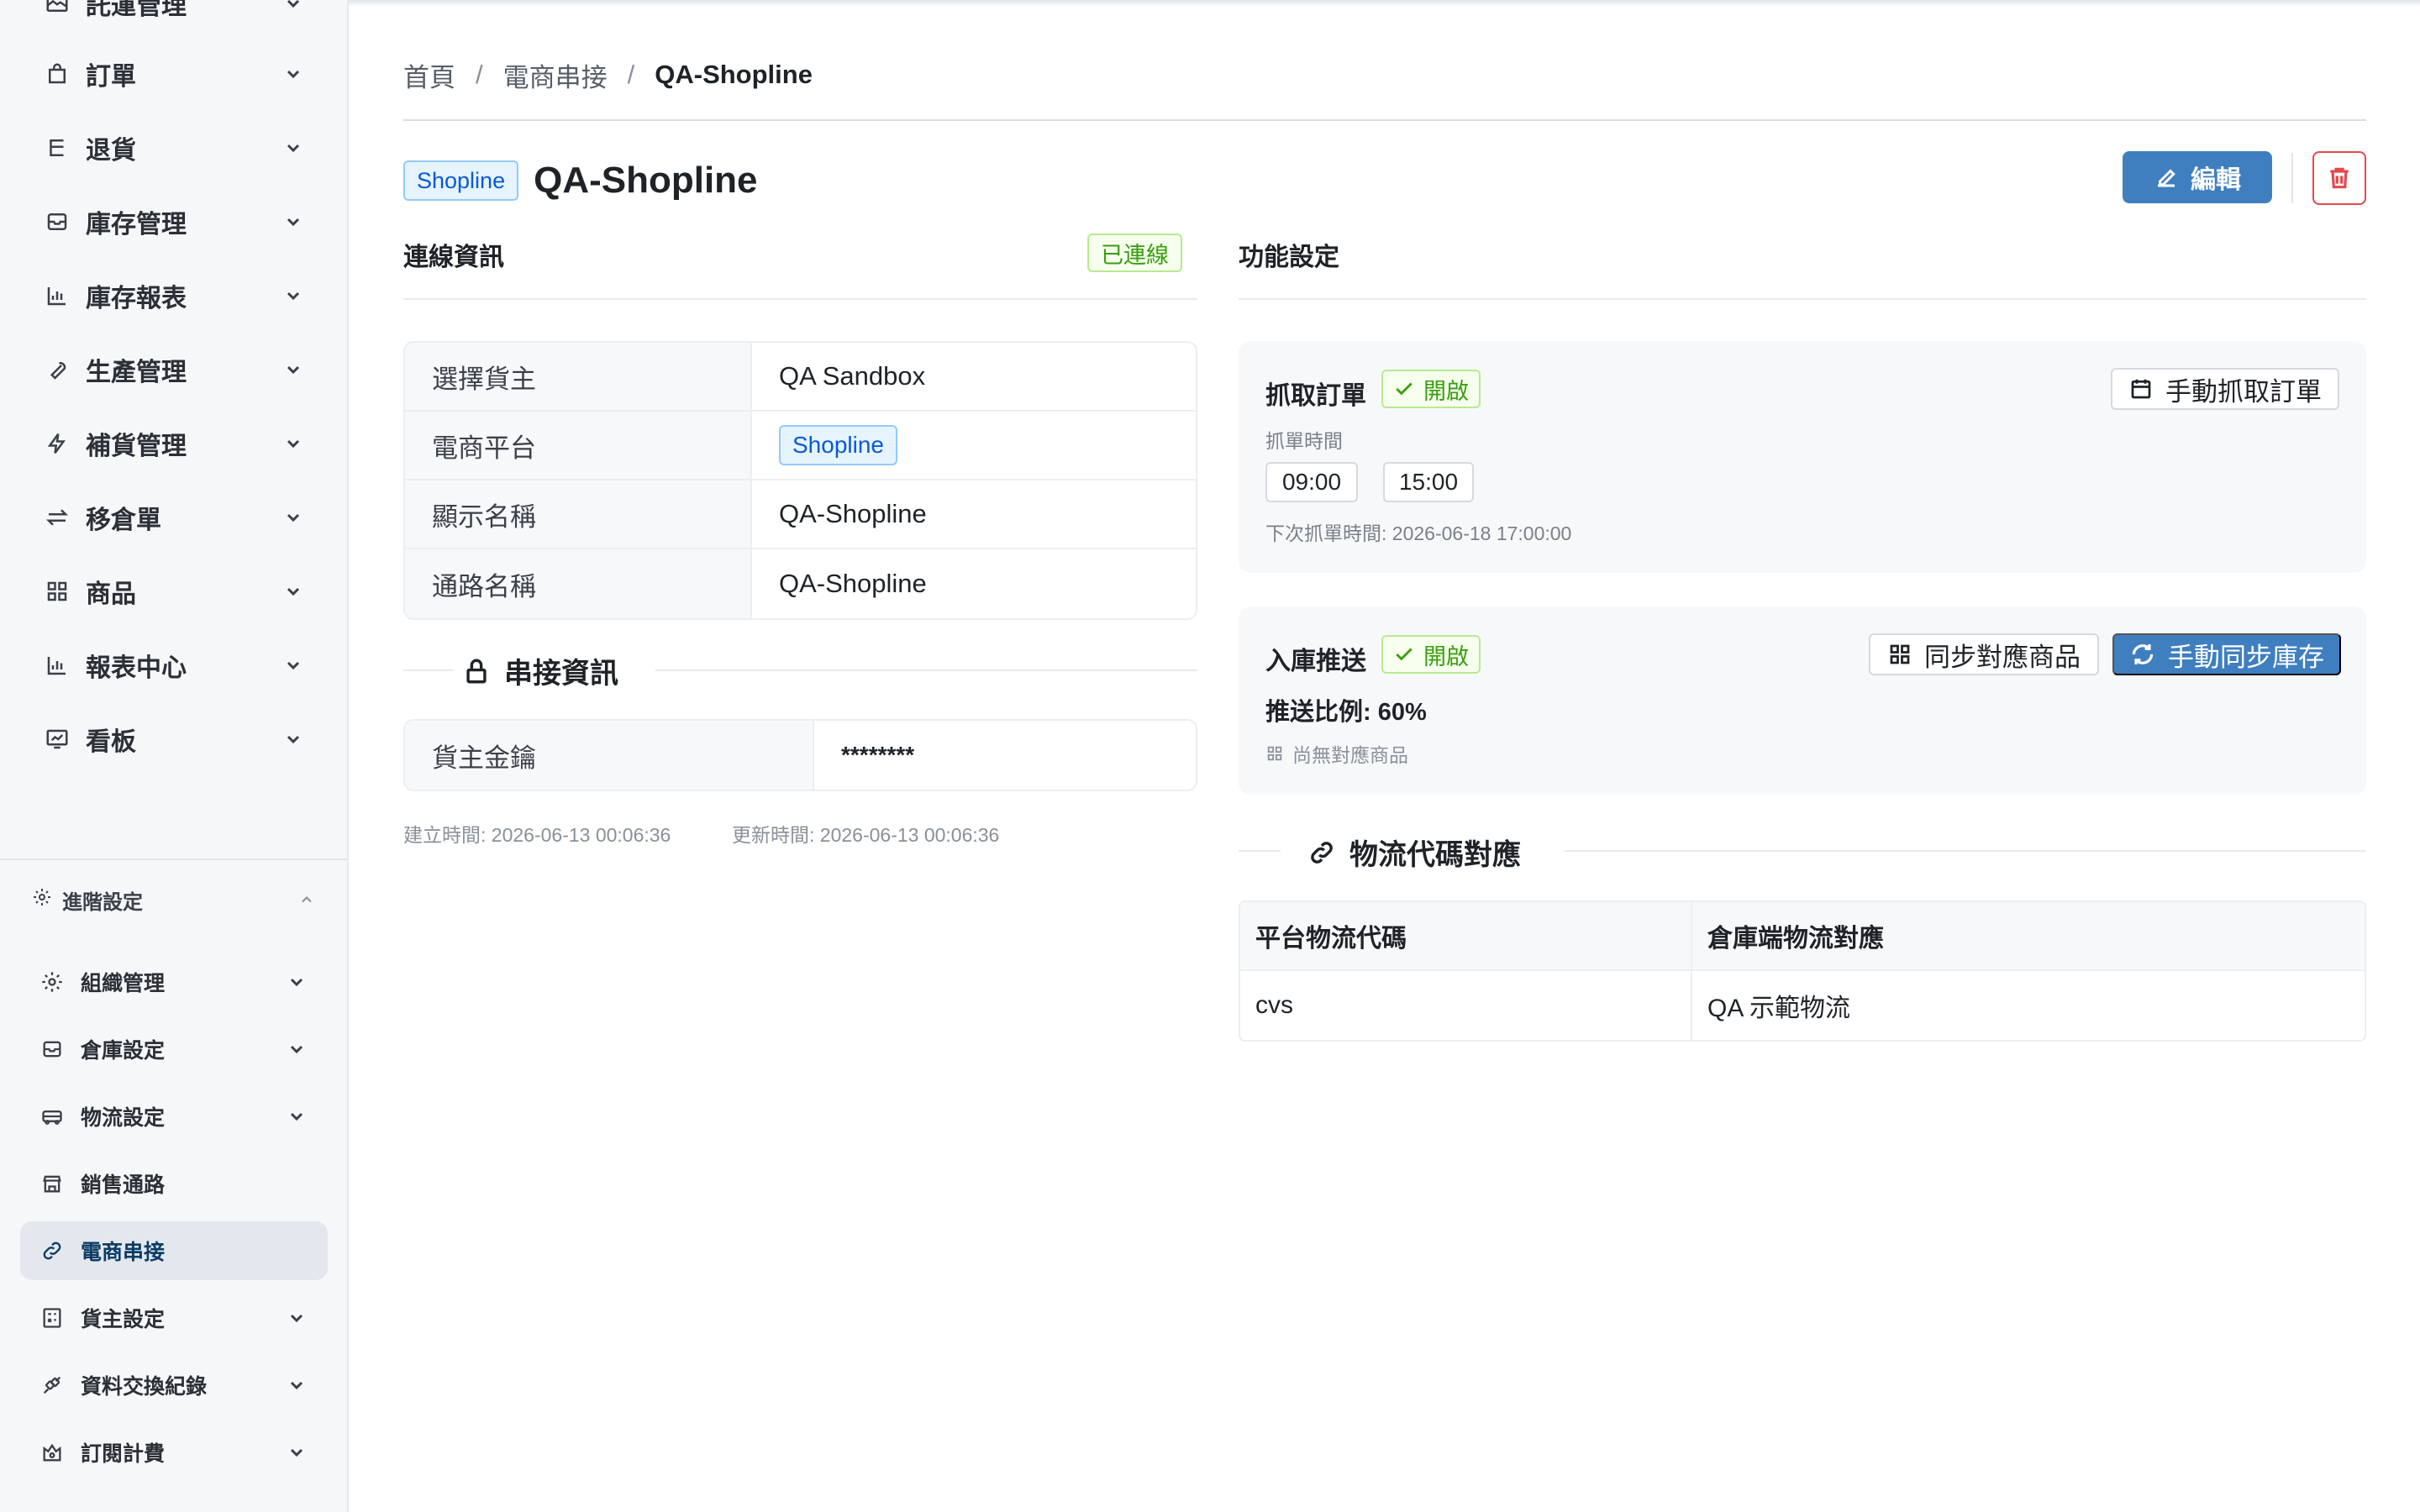 The image size is (2420, 1512). What do you see at coordinates (2166, 178) in the screenshot?
I see `edit-icon` at bounding box center [2166, 178].